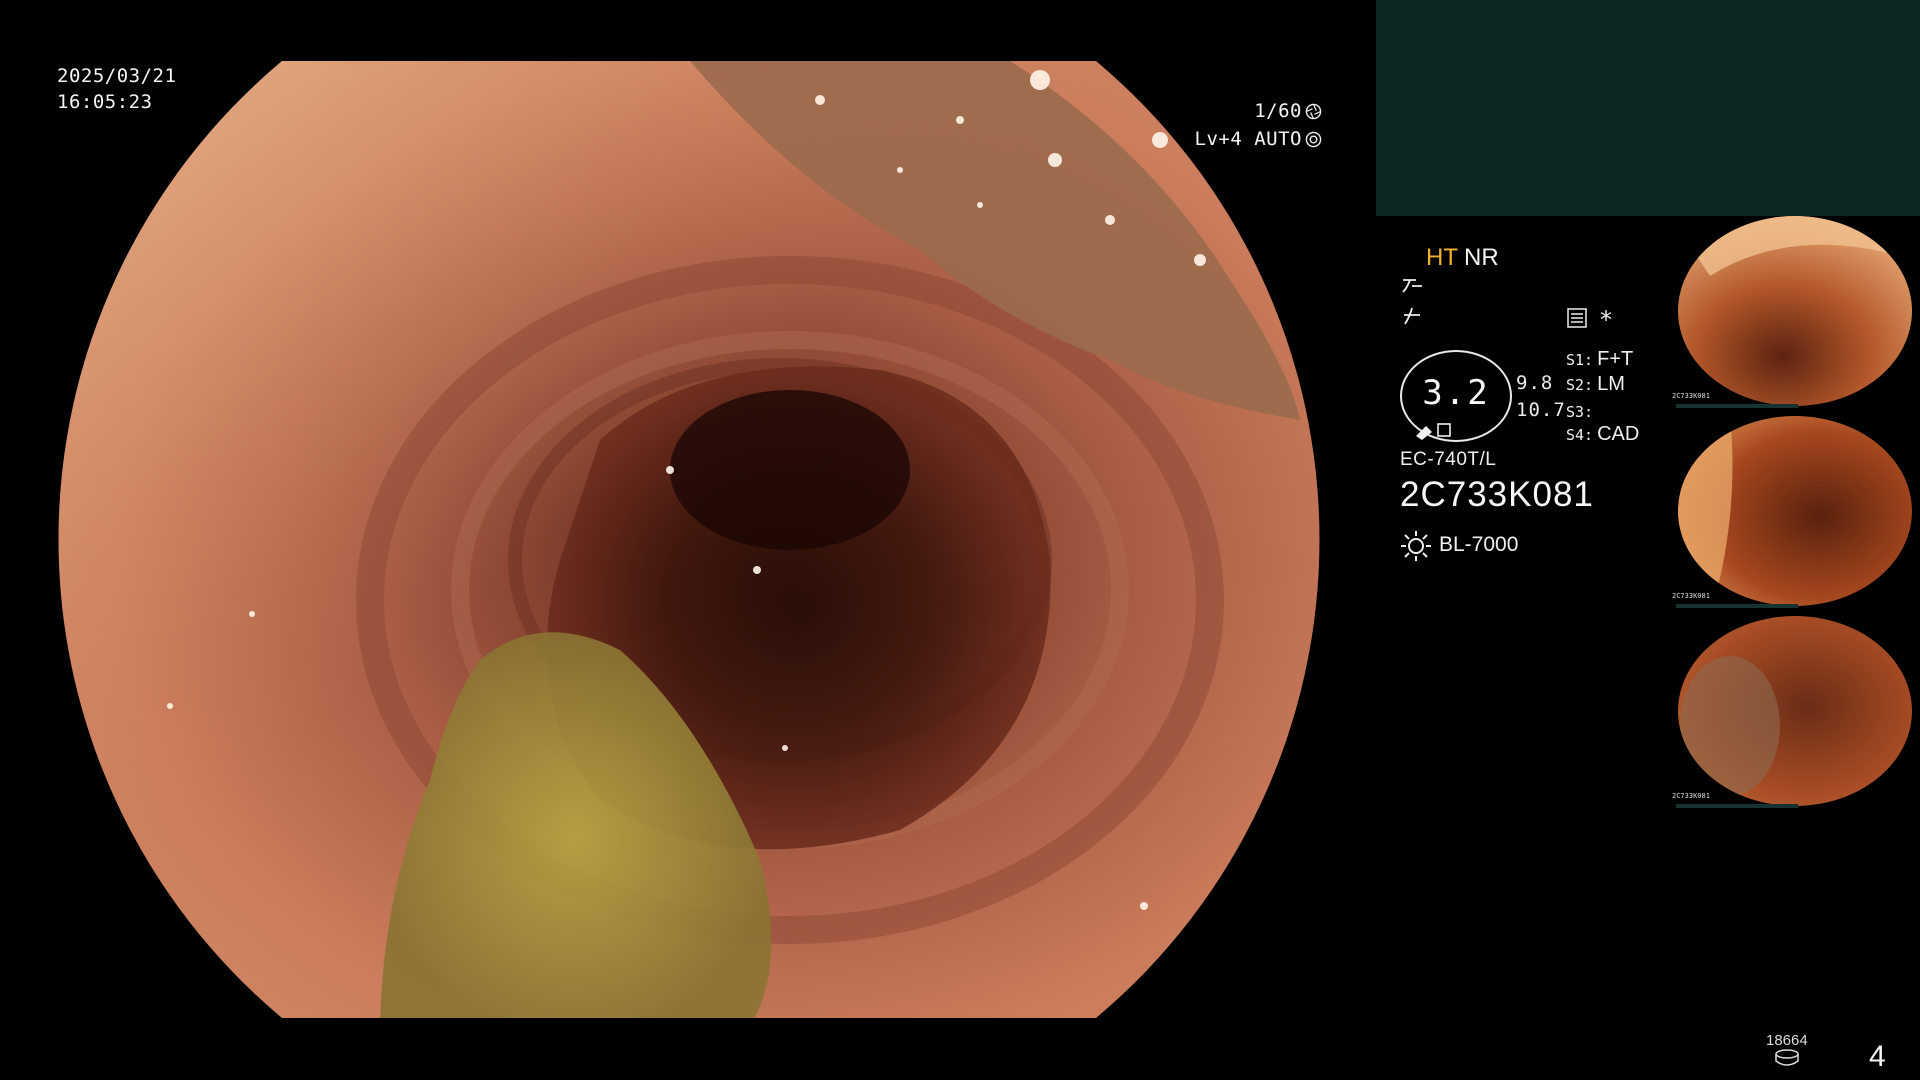 This screenshot has height=1080, width=1920. Describe the element at coordinates (1456, 393) in the screenshot. I see `scope-indicator-value: 3.2` at that location.